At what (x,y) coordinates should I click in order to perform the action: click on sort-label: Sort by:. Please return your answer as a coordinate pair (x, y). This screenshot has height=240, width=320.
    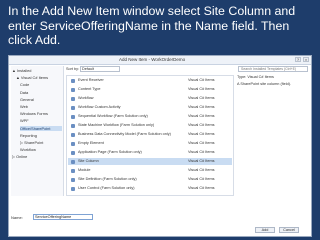
    Looking at the image, I should click on (73, 69).